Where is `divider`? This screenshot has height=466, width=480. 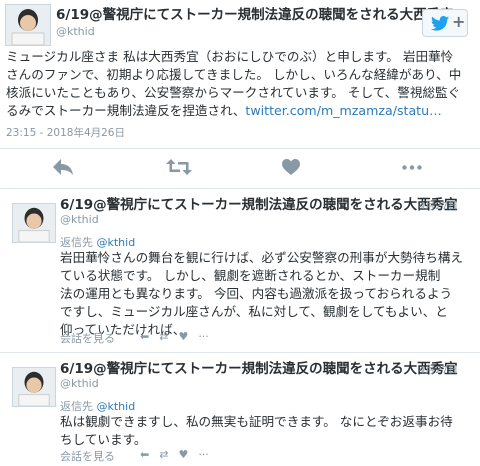 divider is located at coordinates (240, 148).